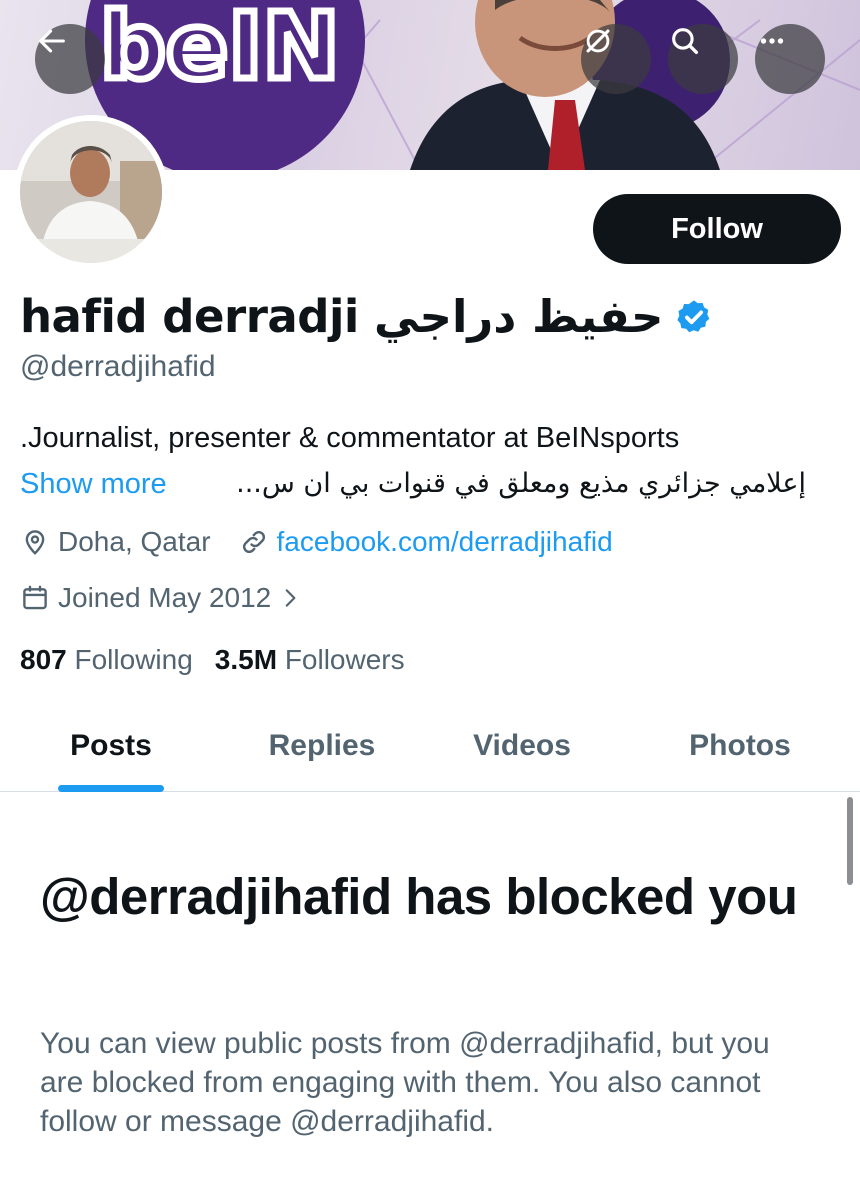  Describe the element at coordinates (344, 659) in the screenshot. I see `followers-label: Followers` at that location.